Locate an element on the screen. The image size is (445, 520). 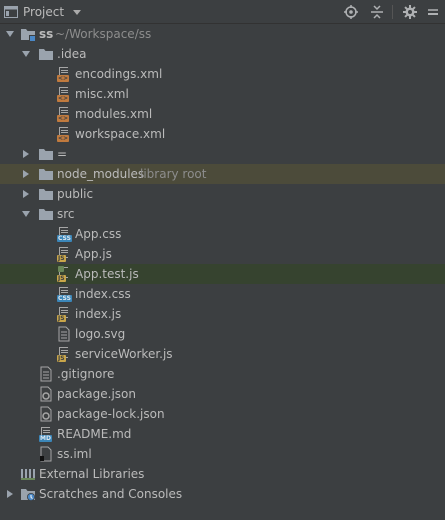
libraries-icon is located at coordinates (28, 474).